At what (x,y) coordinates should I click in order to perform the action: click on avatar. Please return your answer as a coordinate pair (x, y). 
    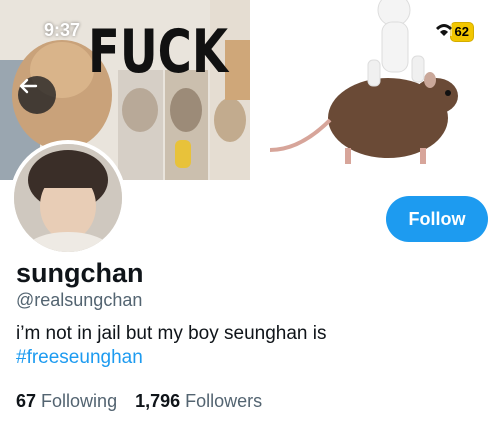
    Looking at the image, I should click on (68, 198).